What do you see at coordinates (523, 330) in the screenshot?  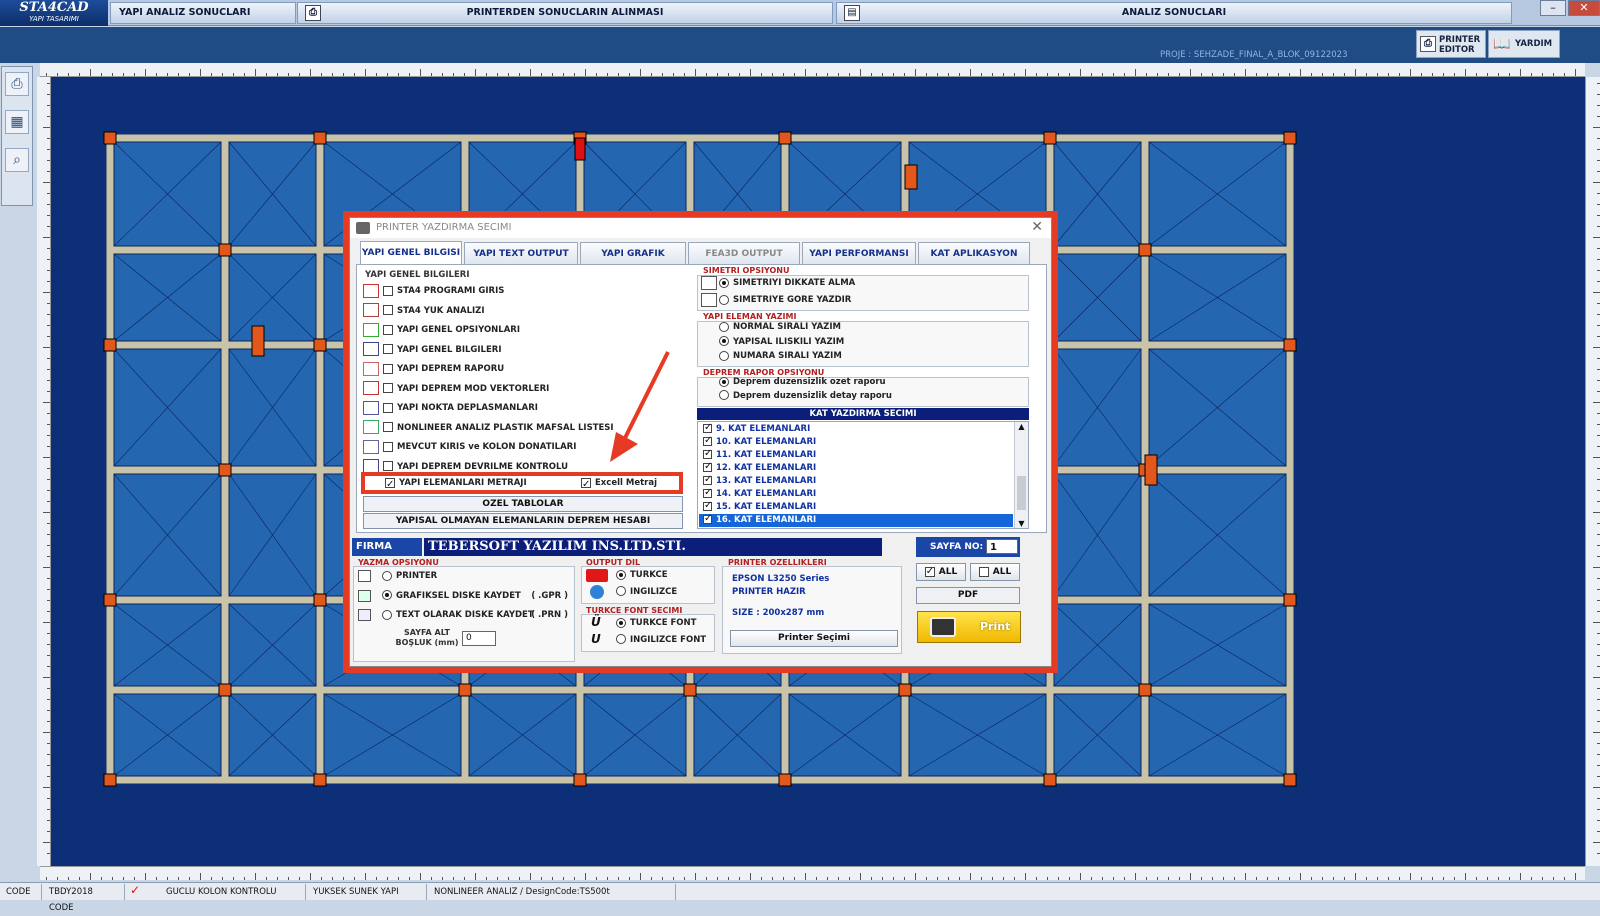 I see `general-item-row: YAPI GENEL OPSIYONLARI` at bounding box center [523, 330].